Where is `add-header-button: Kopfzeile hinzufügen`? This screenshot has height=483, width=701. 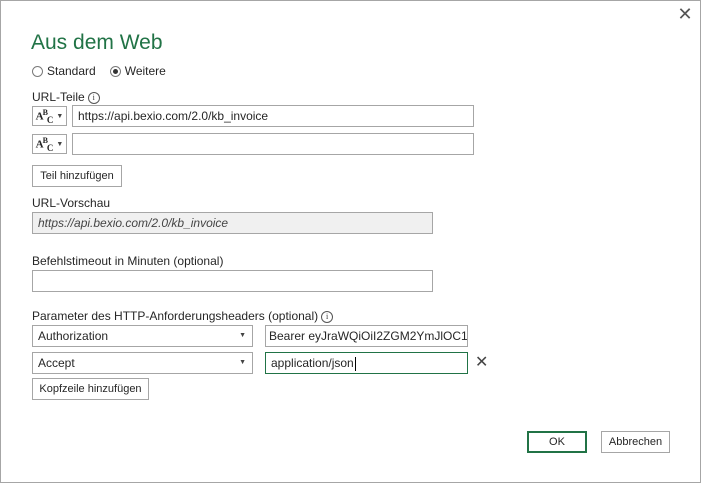 add-header-button: Kopfzeile hinzufügen is located at coordinates (90, 389).